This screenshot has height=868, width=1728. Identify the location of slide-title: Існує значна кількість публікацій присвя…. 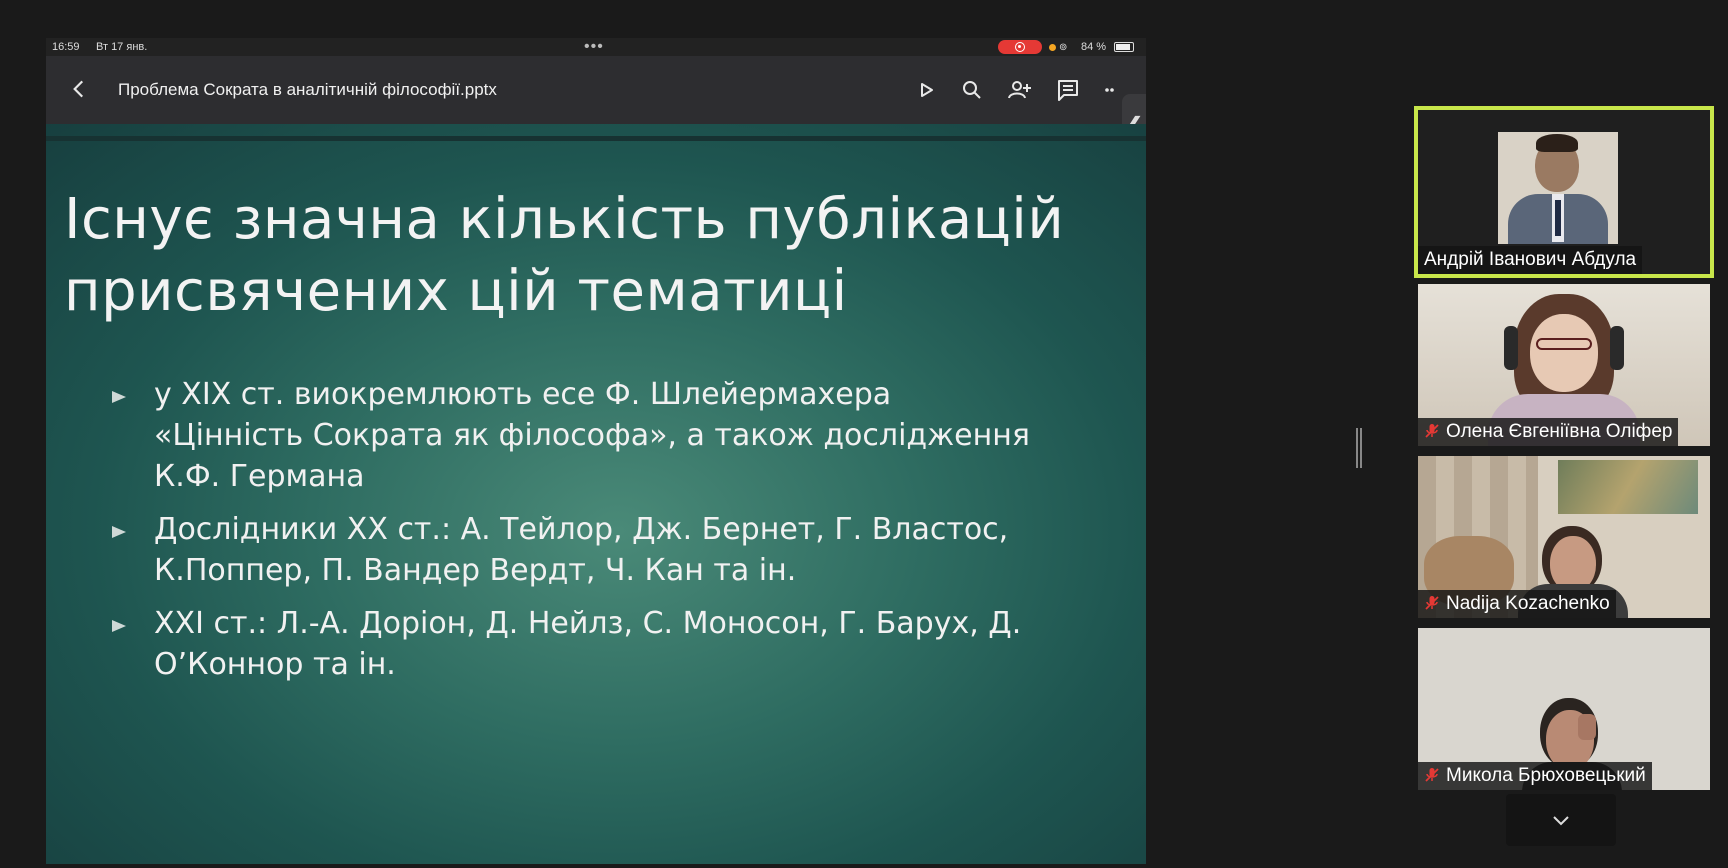
(594, 256).